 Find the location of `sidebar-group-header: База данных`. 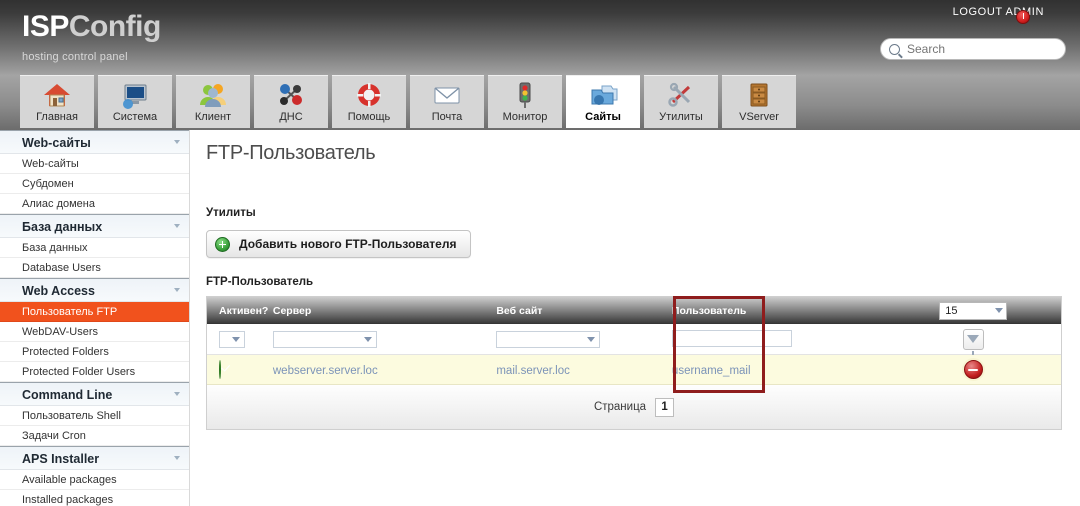

sidebar-group-header: База данных is located at coordinates (94, 226).